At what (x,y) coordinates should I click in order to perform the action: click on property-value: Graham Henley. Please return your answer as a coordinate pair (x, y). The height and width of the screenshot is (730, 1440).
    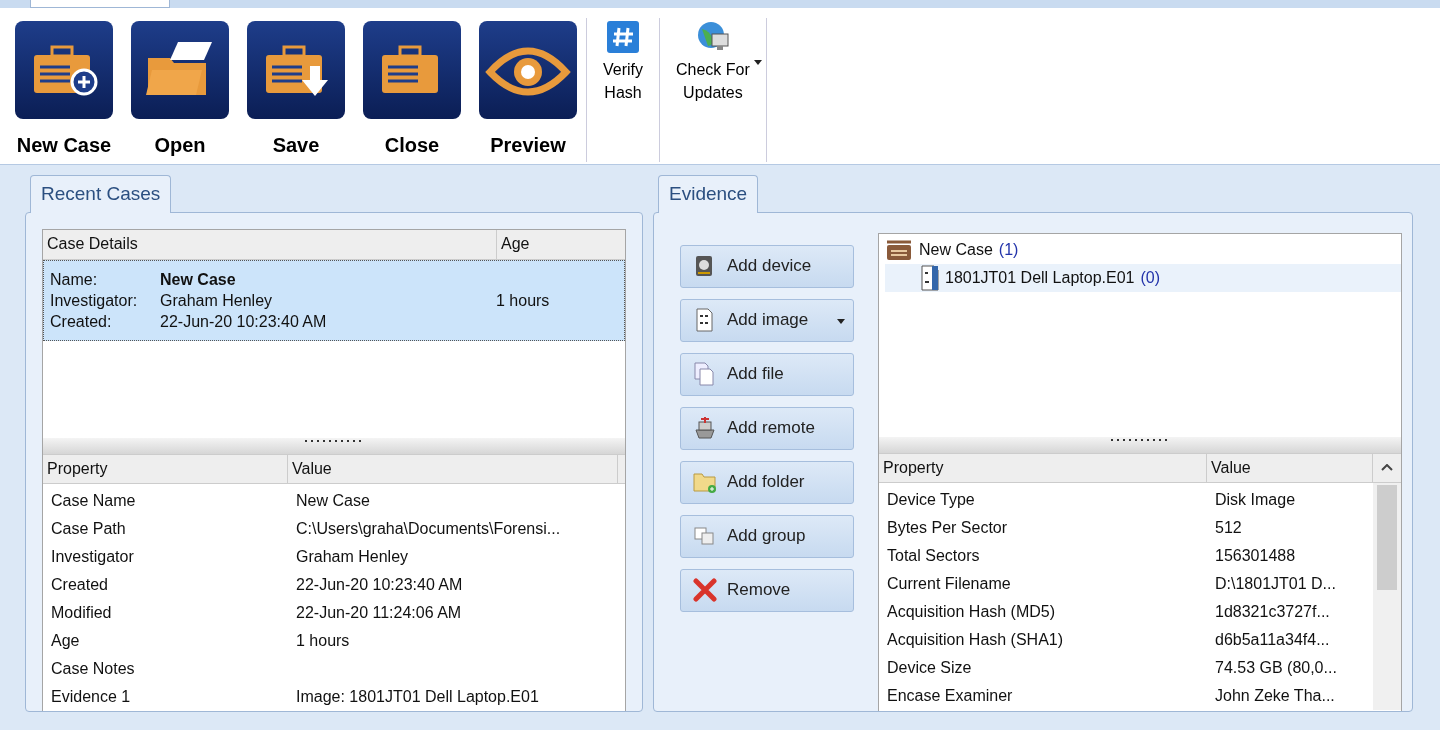
    Looking at the image, I should click on (352, 556).